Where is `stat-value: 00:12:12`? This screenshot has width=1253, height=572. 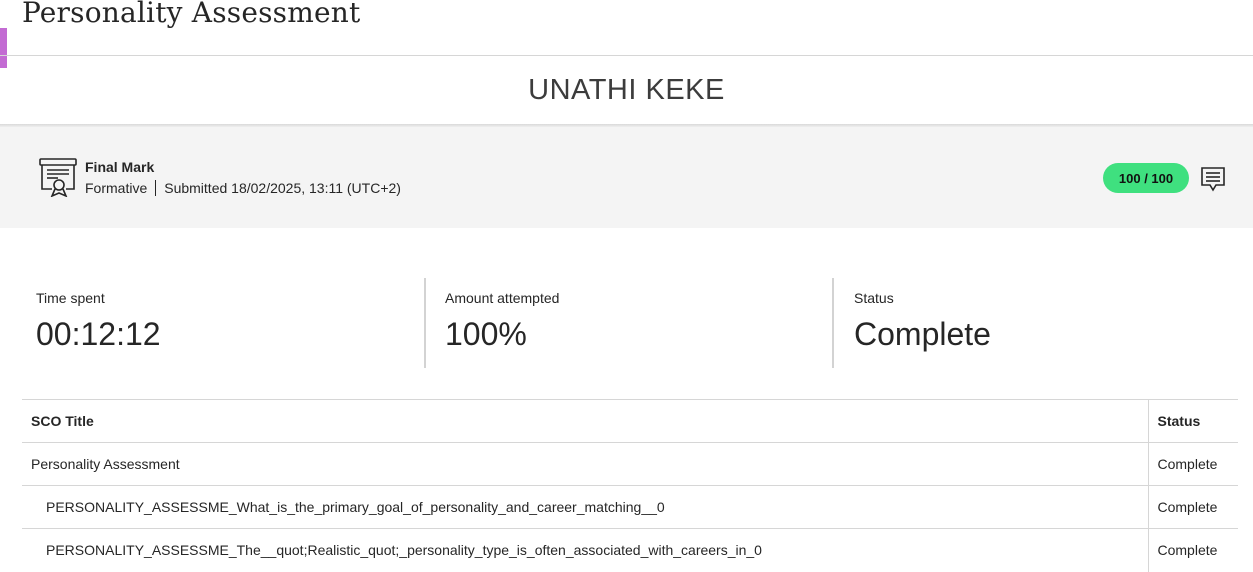 stat-value: 00:12:12 is located at coordinates (98, 334).